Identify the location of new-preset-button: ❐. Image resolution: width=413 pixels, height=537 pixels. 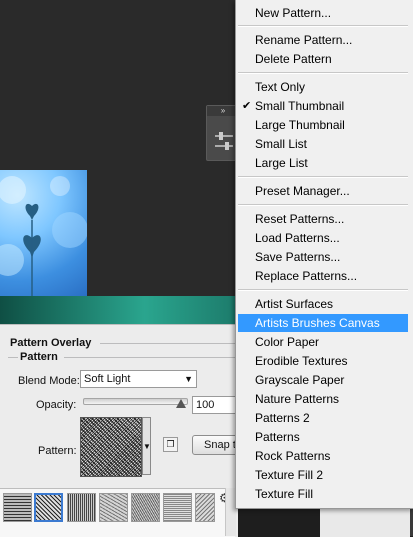
(170, 444).